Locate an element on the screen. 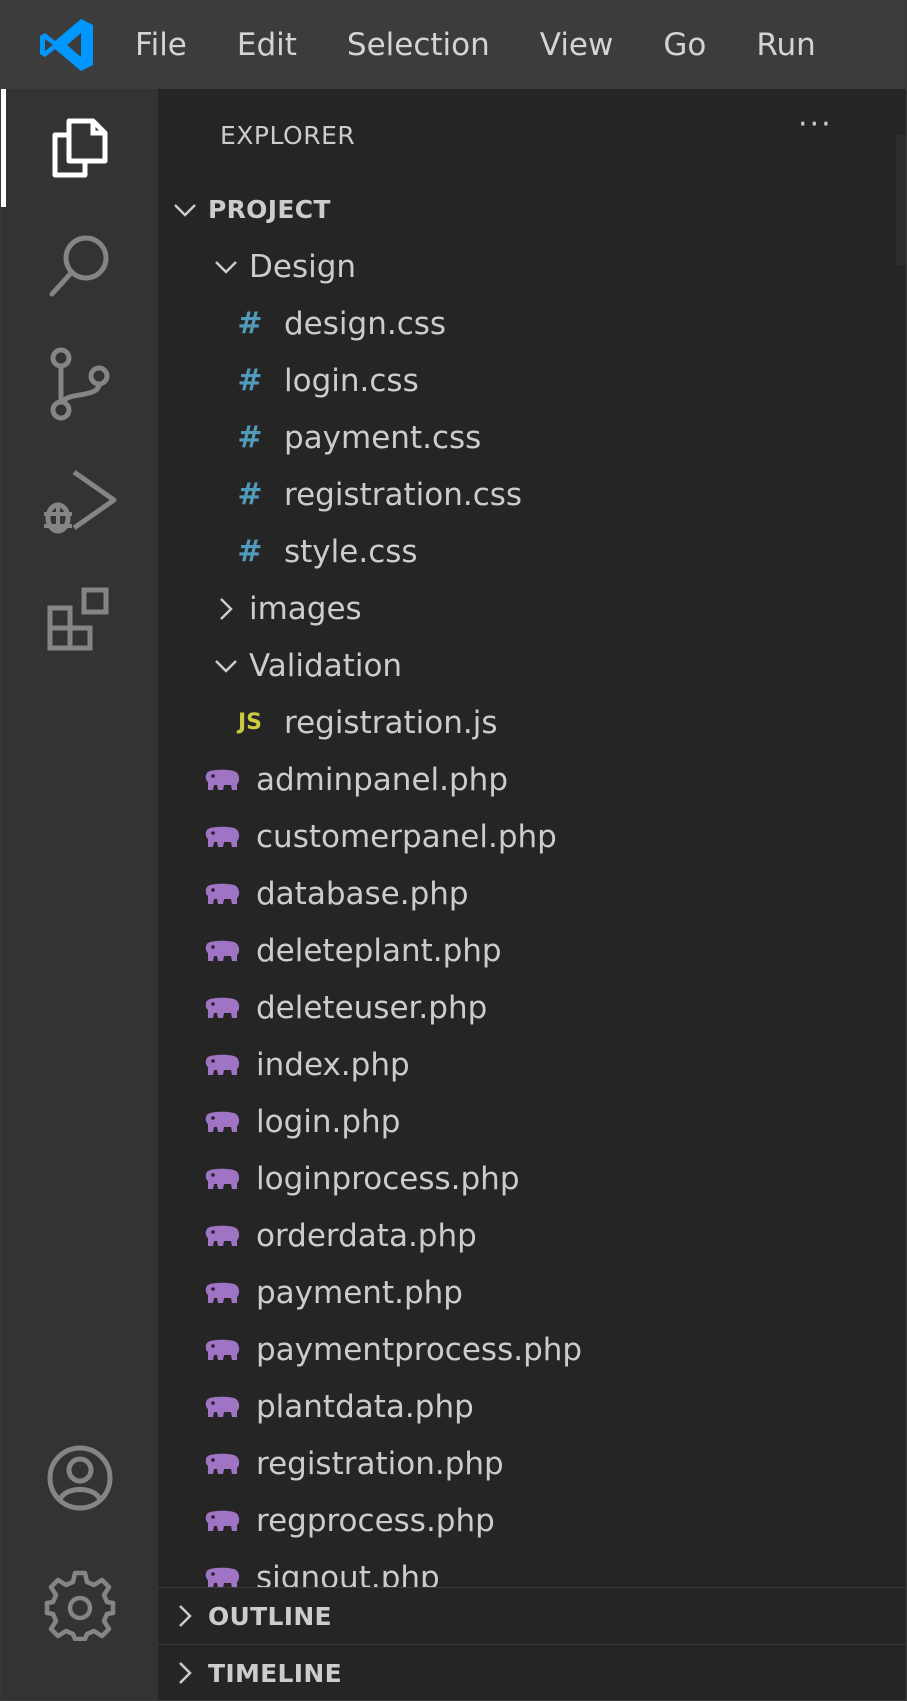 Image resolution: width=907 pixels, height=1701 pixels. menu-selection: Selection is located at coordinates (418, 45).